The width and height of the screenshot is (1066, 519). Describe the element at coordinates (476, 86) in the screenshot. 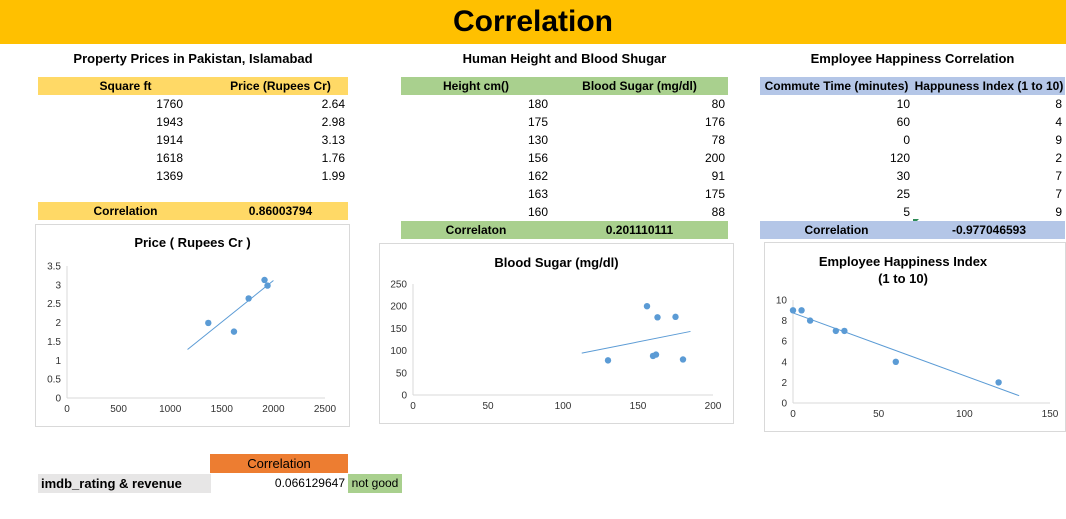

I see `height-col1-header: Height cm()` at that location.